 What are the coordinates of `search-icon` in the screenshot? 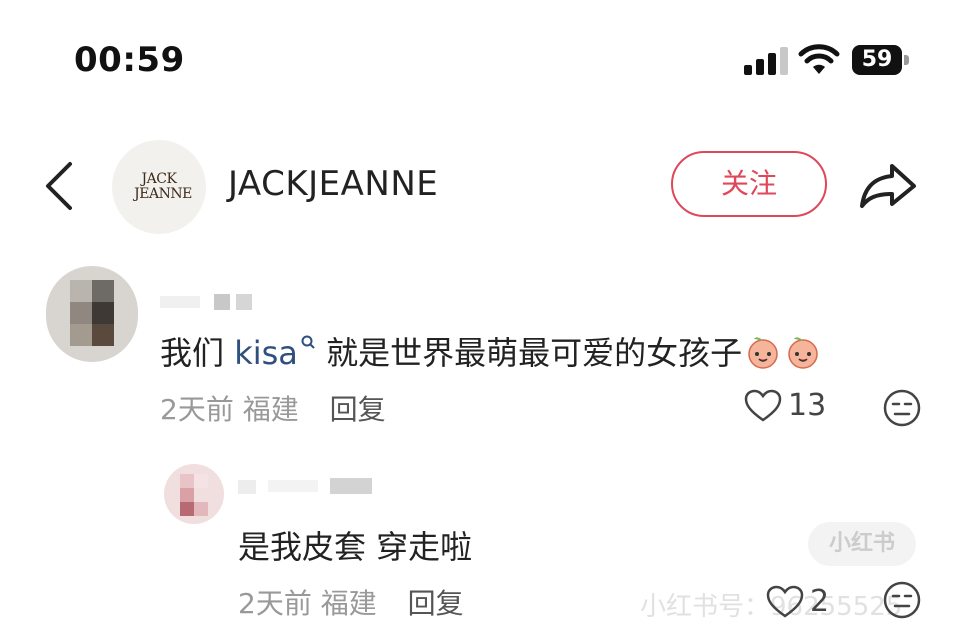 It's located at (308, 342).